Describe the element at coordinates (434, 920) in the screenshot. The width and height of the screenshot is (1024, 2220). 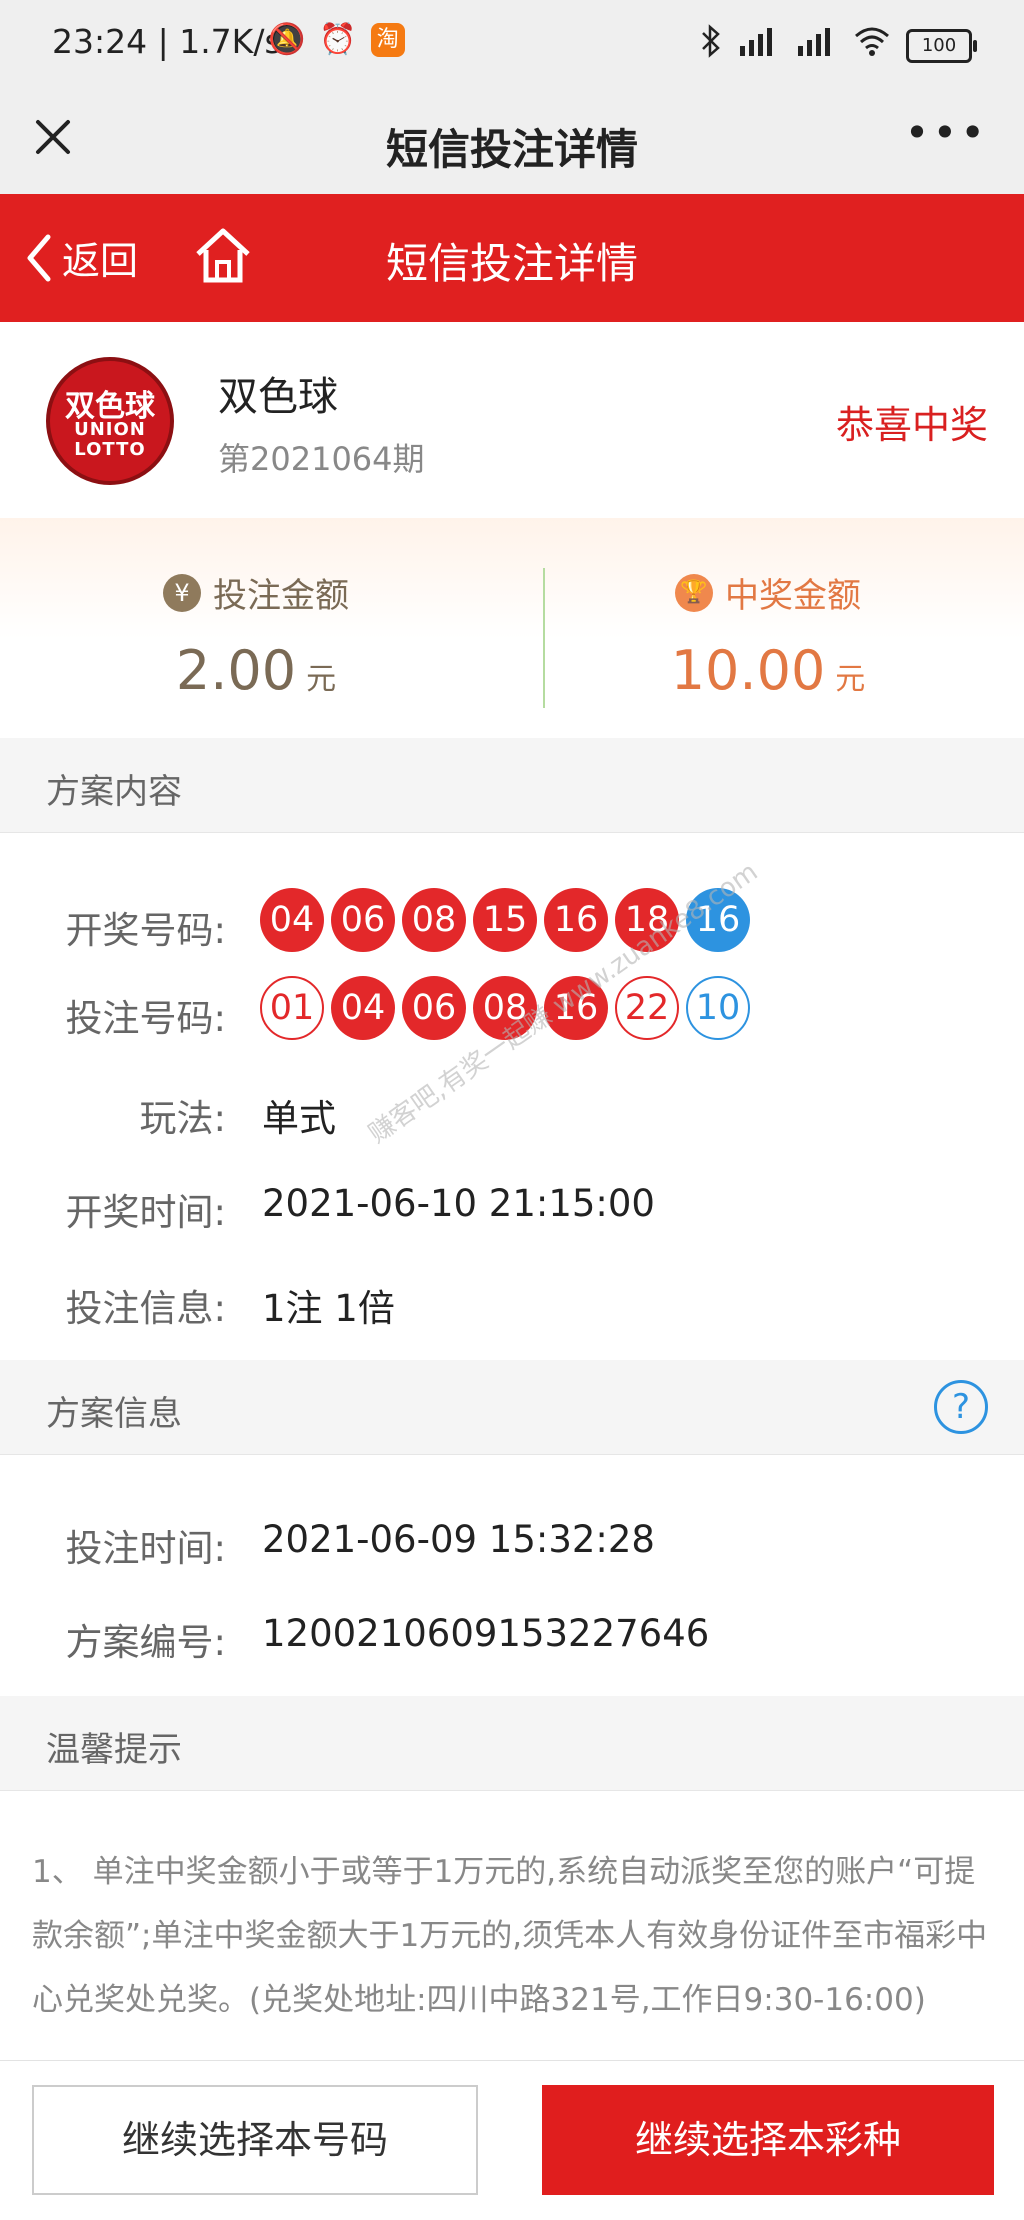
I see `draw-red-ball: 08` at that location.